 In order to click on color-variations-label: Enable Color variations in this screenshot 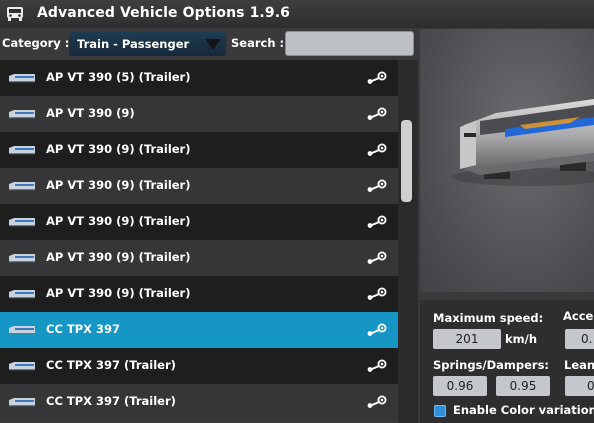, I will do `click(523, 410)`.